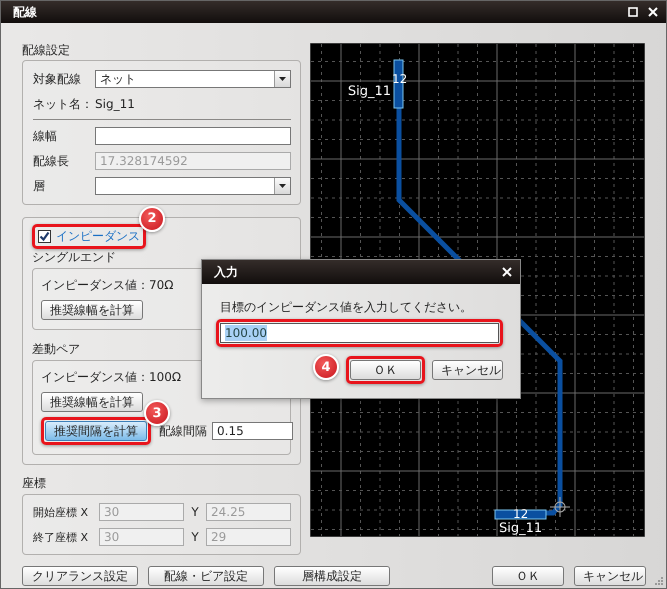  What do you see at coordinates (359, 333) in the screenshot?
I see `input-field: 100.00` at bounding box center [359, 333].